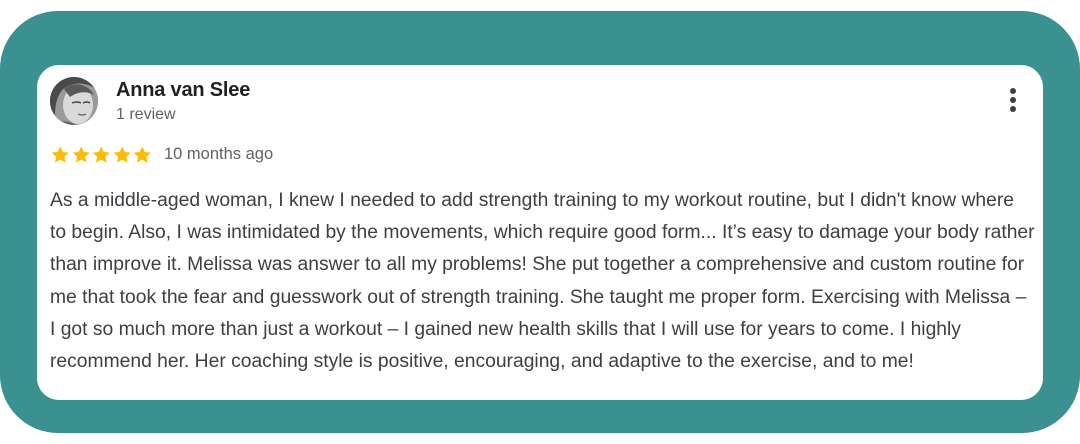 This screenshot has height=444, width=1080. I want to click on review-timestamp: 10 months ago, so click(219, 154).